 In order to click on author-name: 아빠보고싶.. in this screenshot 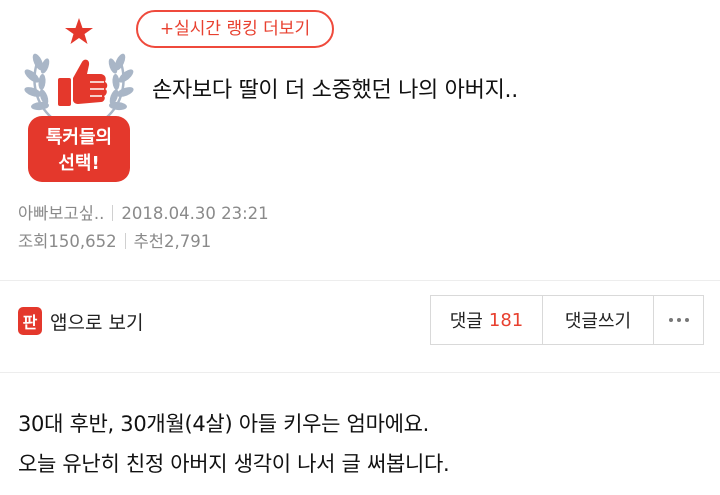, I will do `click(61, 213)`.